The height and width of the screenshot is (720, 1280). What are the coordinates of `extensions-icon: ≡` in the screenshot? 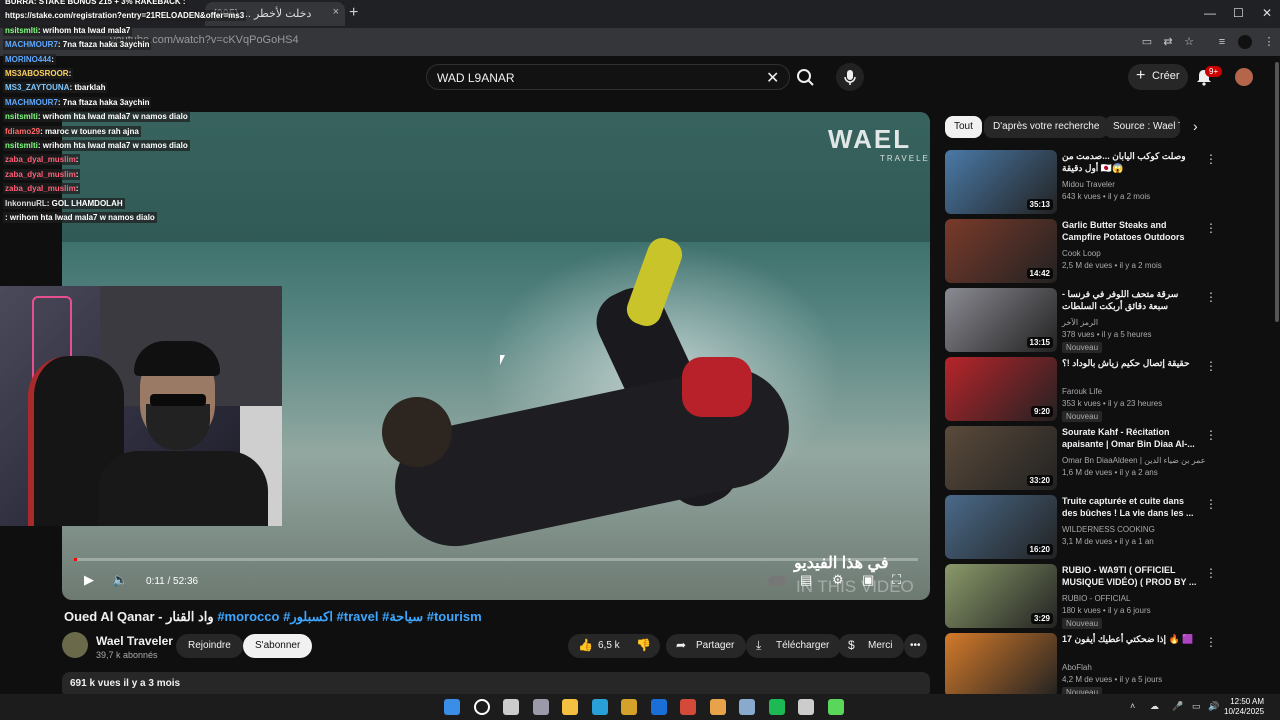 It's located at (1222, 42).